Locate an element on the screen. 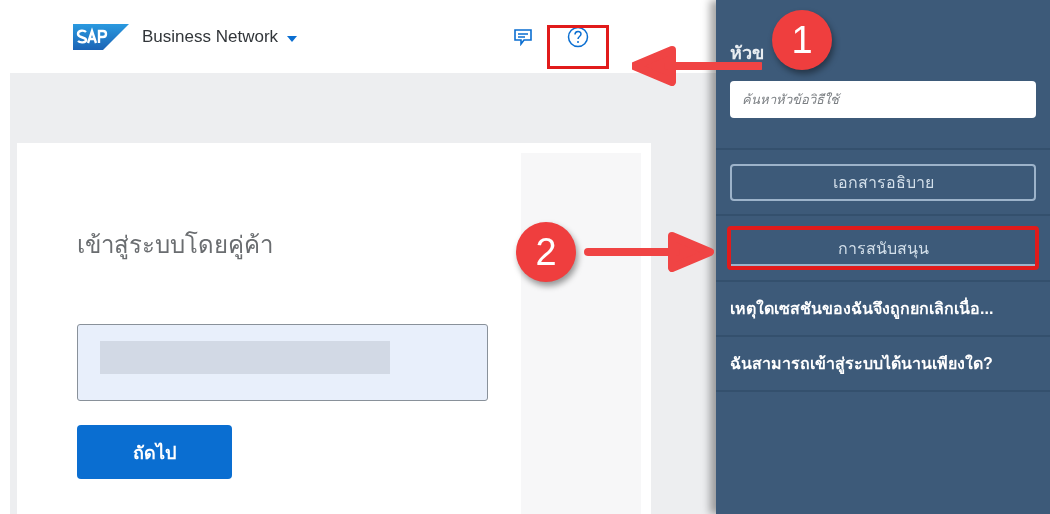  help-button: การสนับสนุน is located at coordinates (883, 248).